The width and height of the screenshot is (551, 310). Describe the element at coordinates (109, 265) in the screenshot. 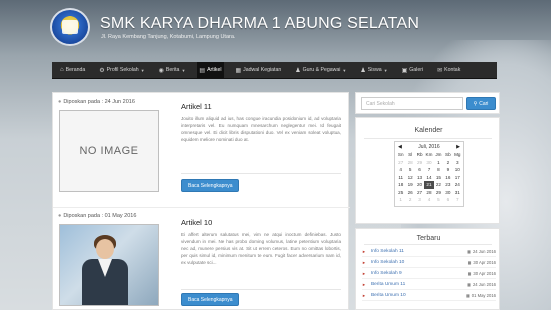

I see `post-thumbnail` at that location.